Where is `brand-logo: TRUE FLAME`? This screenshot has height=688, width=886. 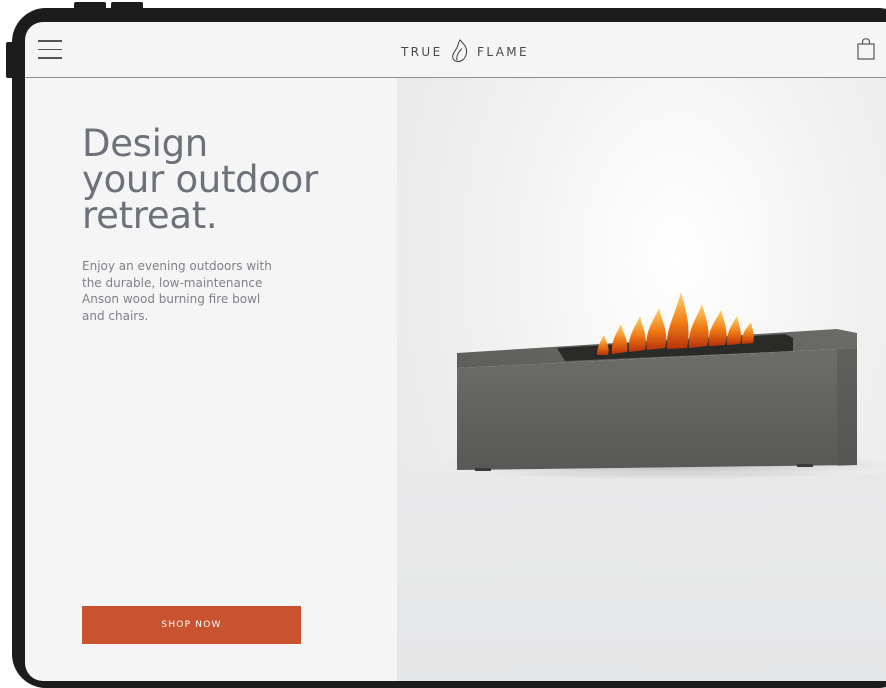
brand-logo: TRUE FLAME is located at coordinates (455, 52).